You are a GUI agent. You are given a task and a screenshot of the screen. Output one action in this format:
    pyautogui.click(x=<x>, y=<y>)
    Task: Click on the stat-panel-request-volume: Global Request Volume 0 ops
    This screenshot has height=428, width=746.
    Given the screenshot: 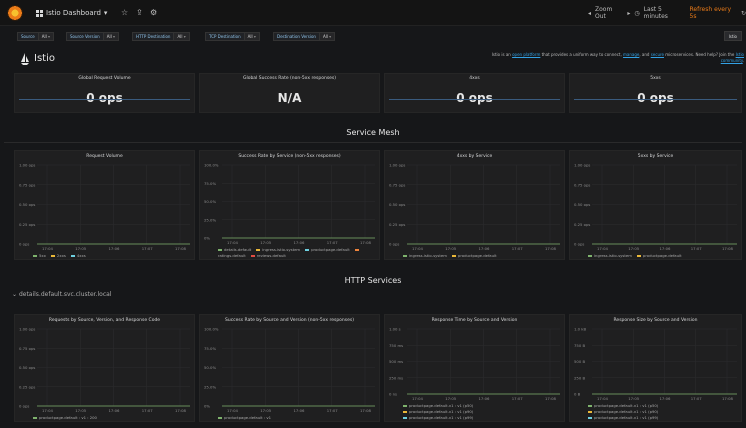 What is the action you would take?
    pyautogui.click(x=104, y=93)
    